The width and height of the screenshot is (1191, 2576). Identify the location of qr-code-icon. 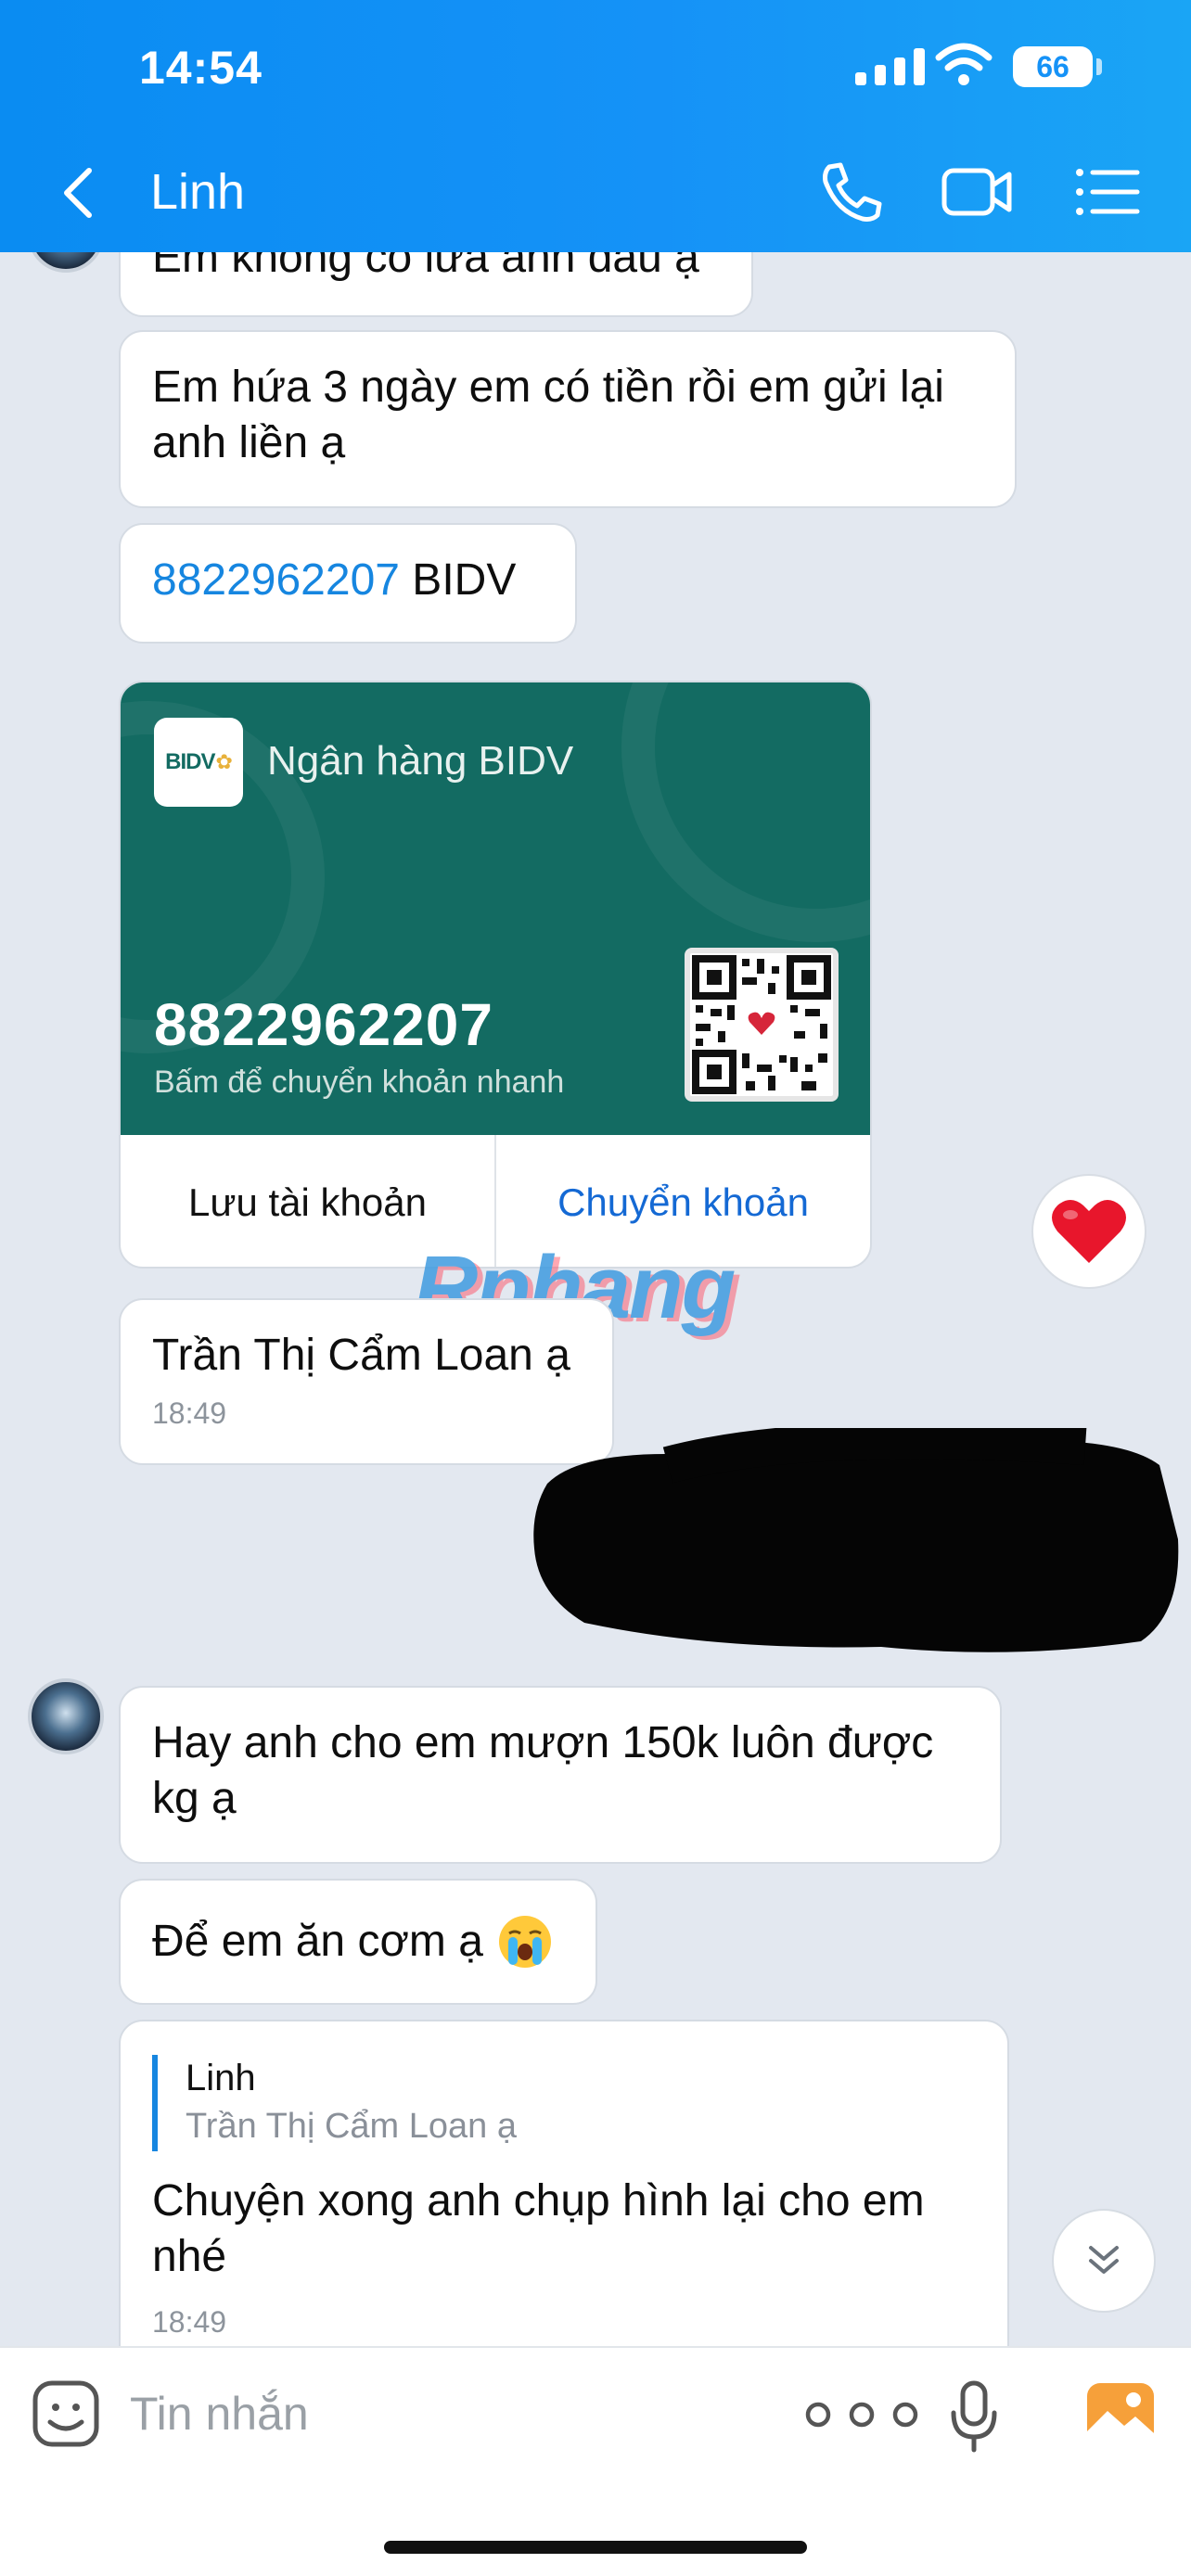
(762, 1025).